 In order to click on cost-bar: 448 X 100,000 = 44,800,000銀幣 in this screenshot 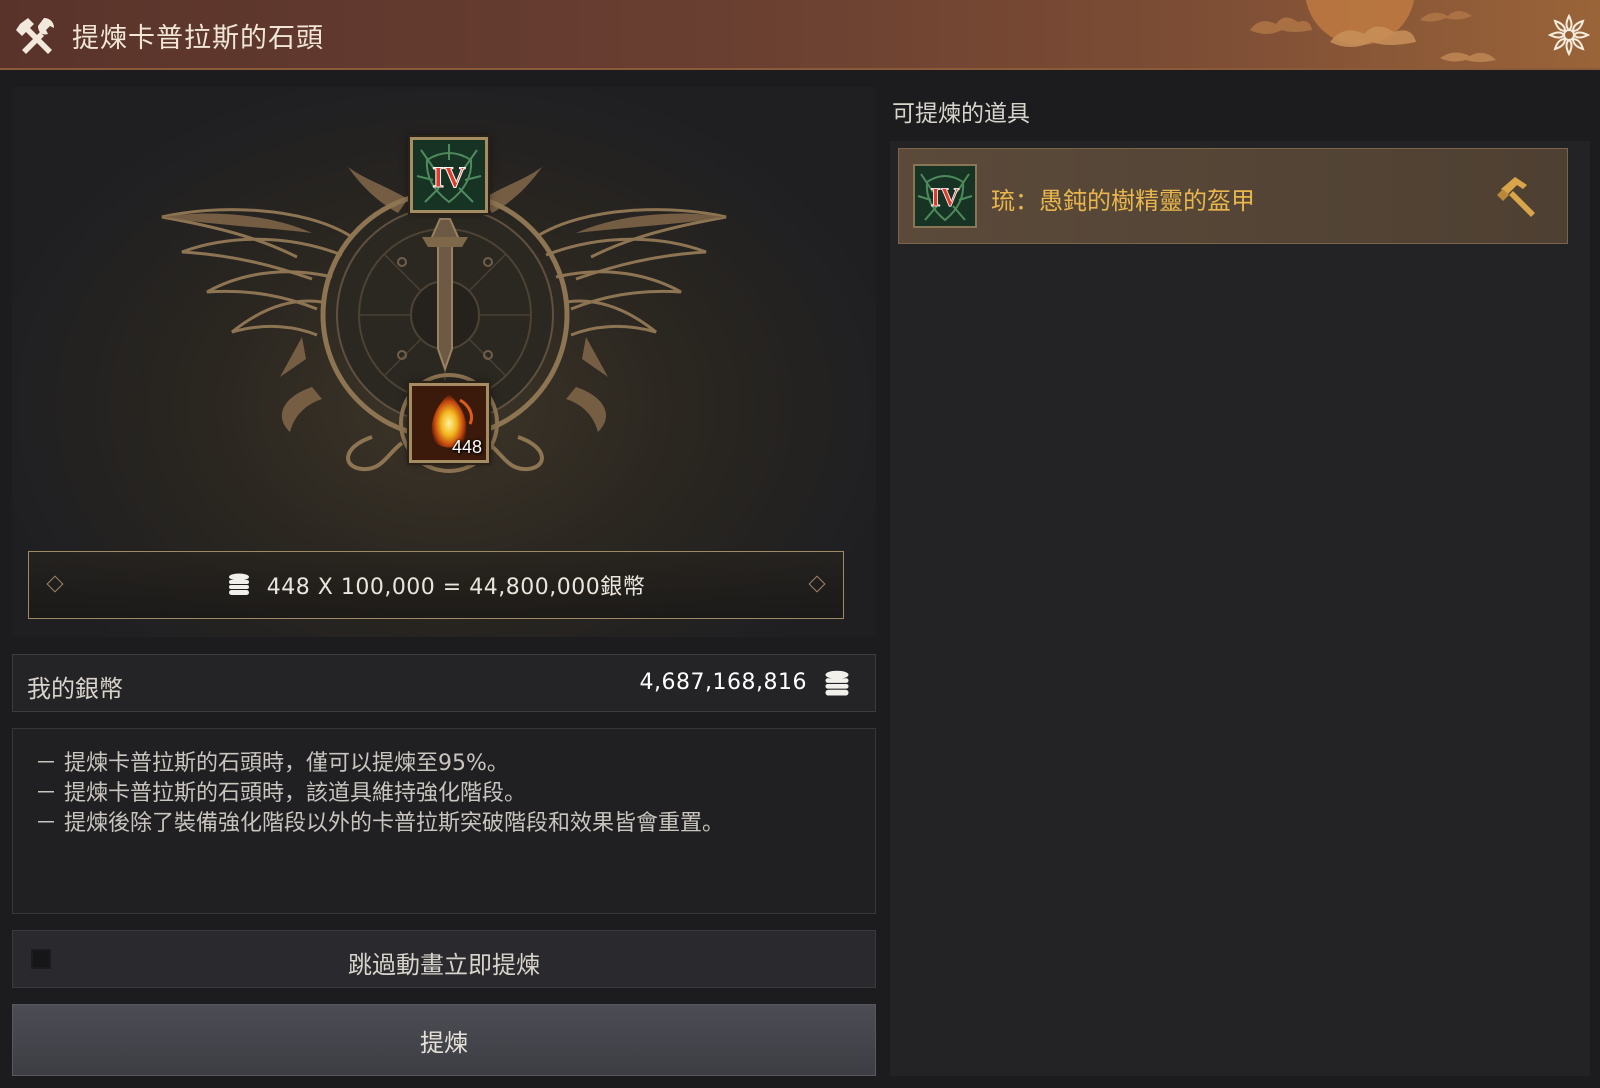, I will do `click(436, 585)`.